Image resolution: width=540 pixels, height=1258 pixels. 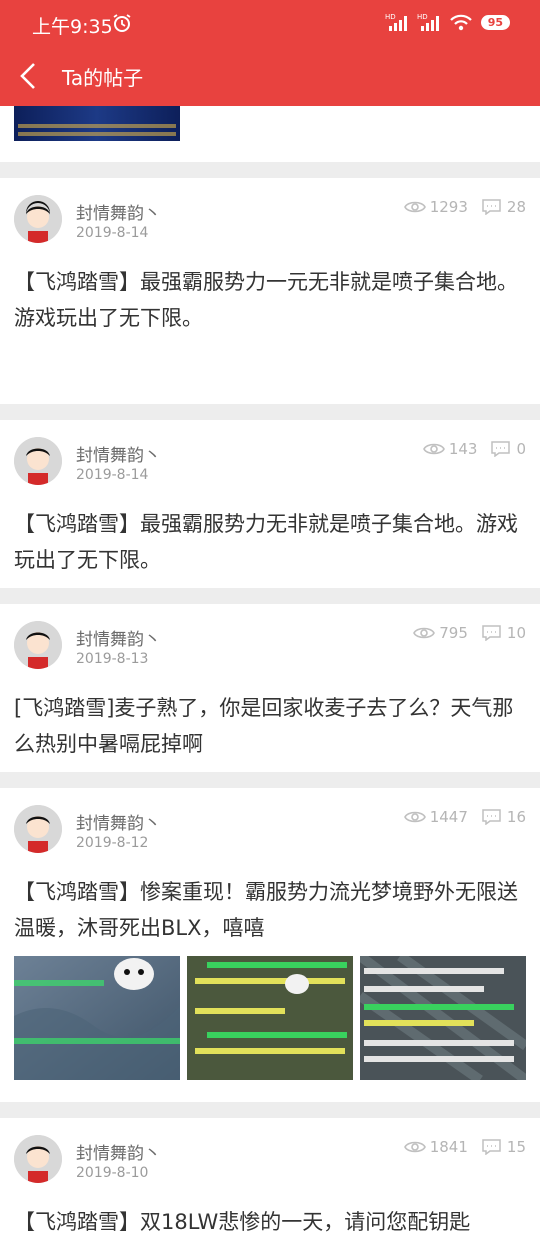 I want to click on battery-indicator: 95, so click(x=495, y=22).